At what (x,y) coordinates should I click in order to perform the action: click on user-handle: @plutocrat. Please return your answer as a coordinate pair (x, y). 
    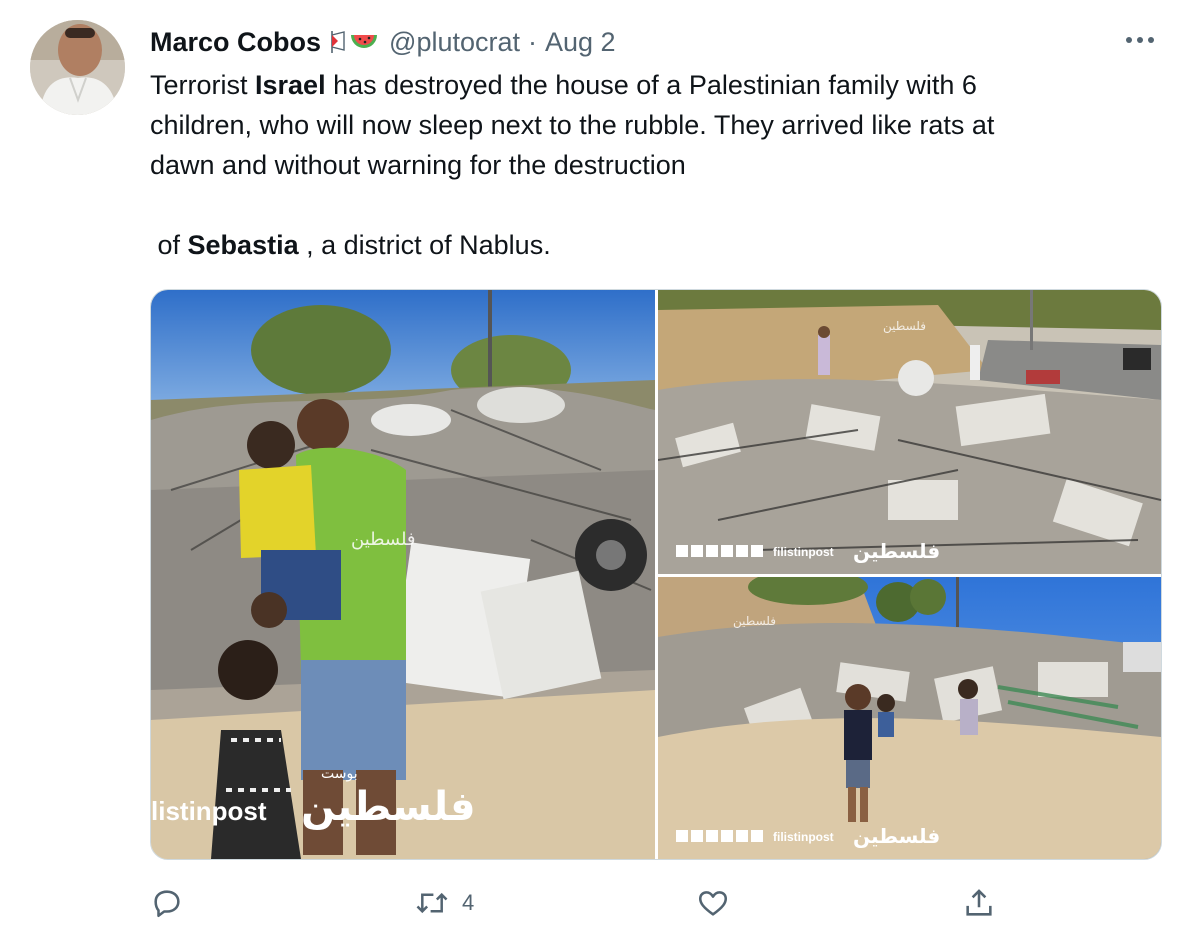
    Looking at the image, I should click on (454, 42).